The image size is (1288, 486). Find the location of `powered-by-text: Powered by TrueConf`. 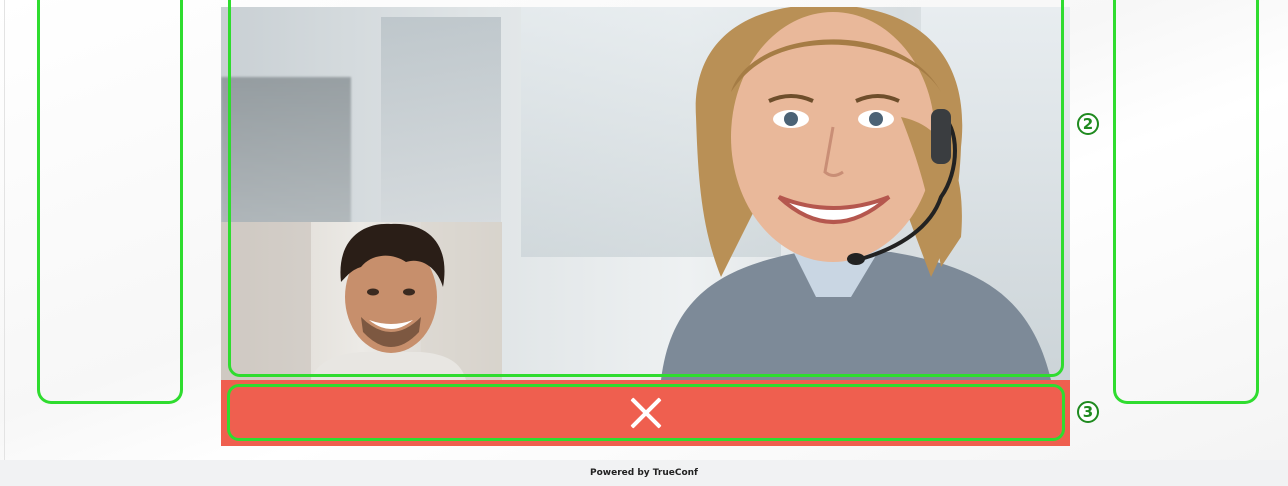

powered-by-text: Powered by TrueConf is located at coordinates (644, 473).